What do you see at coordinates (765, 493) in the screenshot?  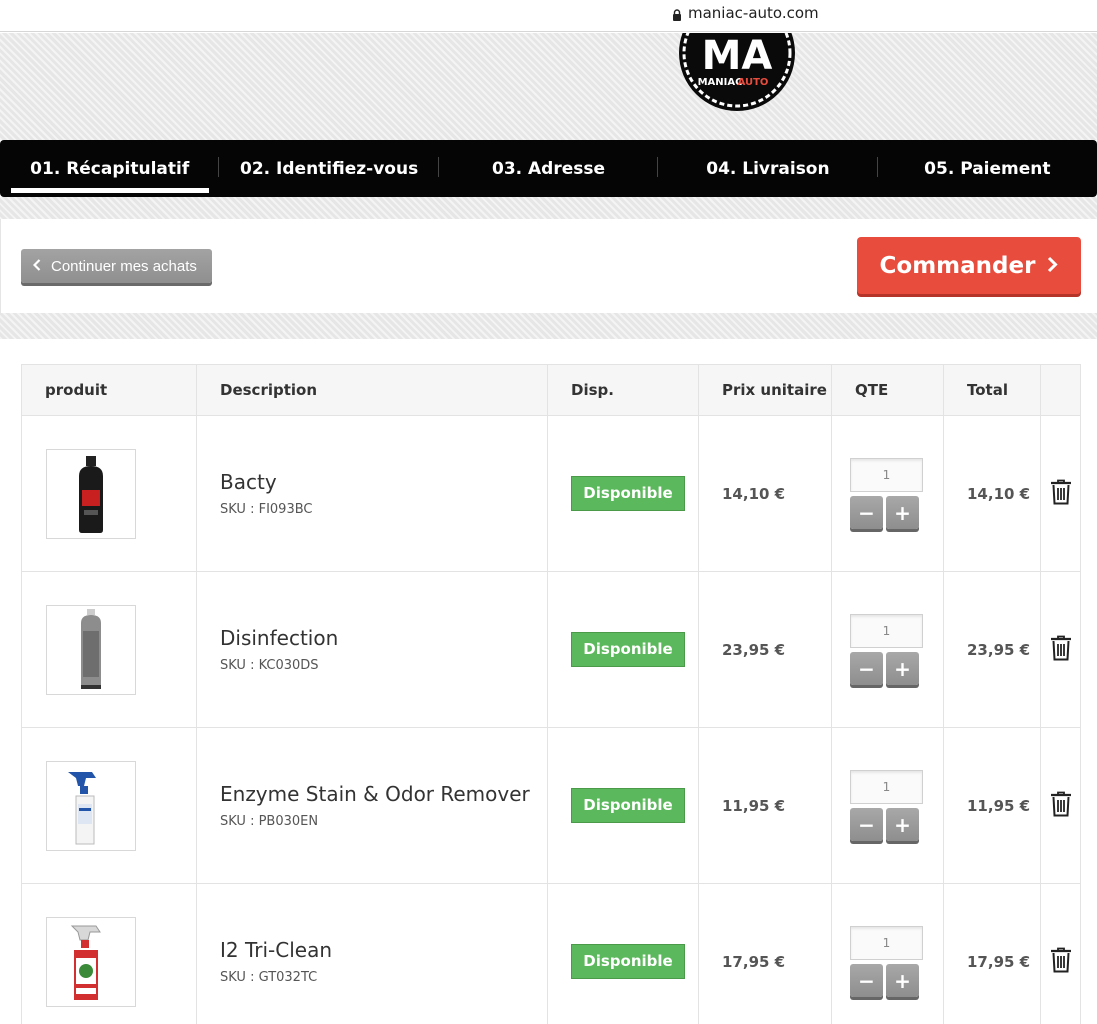 I see `unit-price: 14,10 €` at bounding box center [765, 493].